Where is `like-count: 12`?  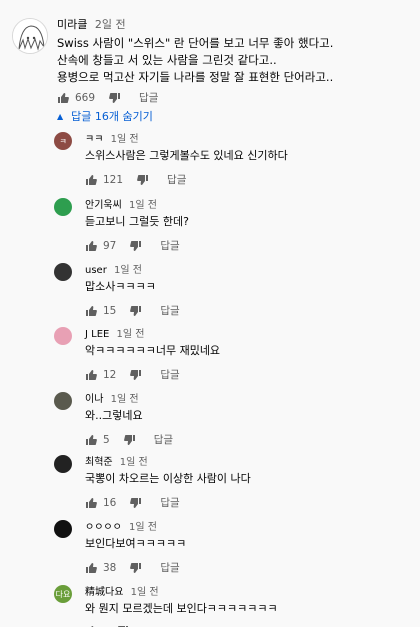
like-count: 12 is located at coordinates (110, 374).